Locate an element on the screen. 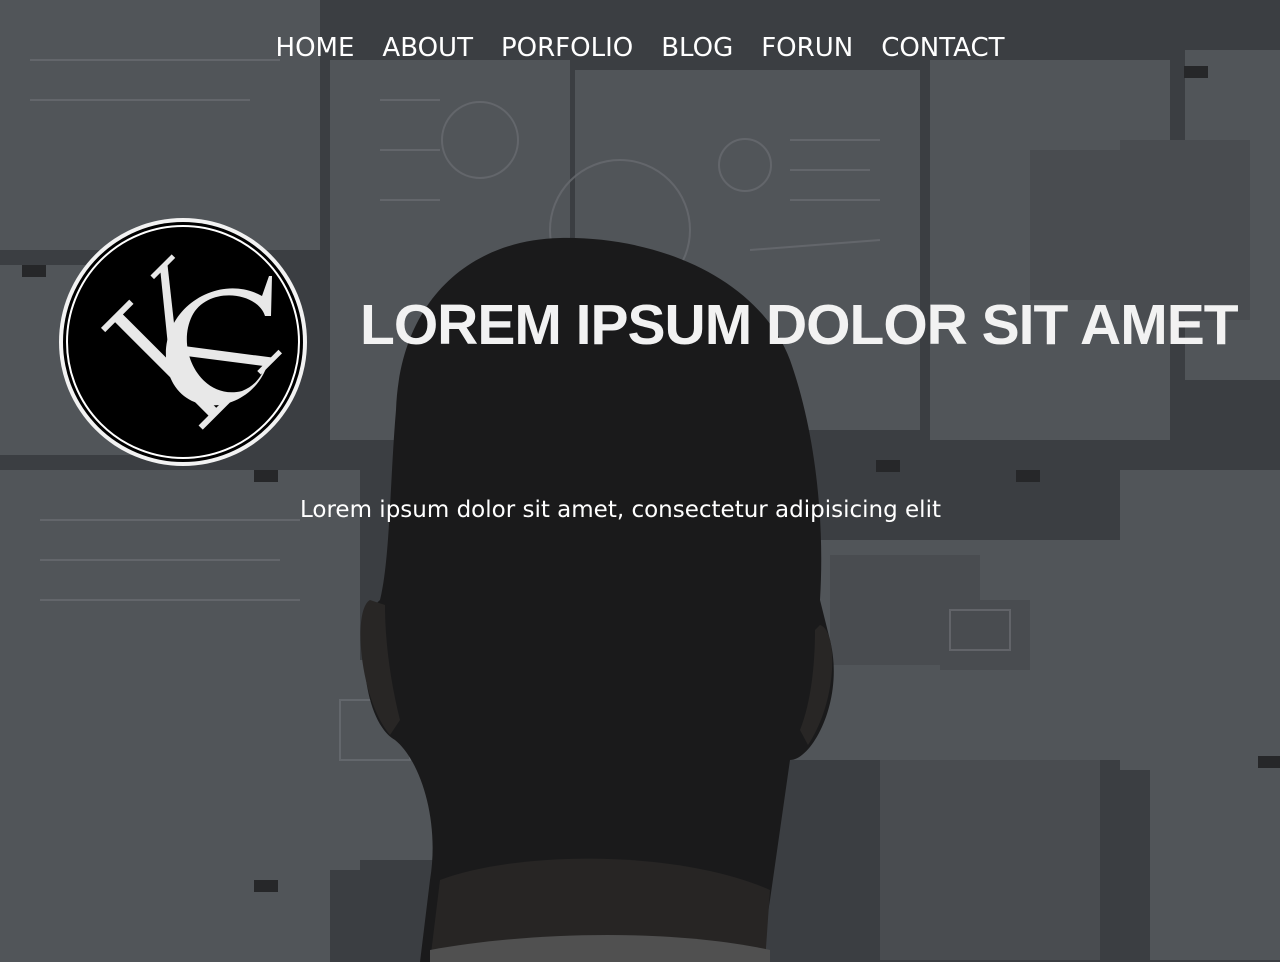 The height and width of the screenshot is (962, 1280). nav-item-portfolio: PORFOLIO is located at coordinates (567, 48).